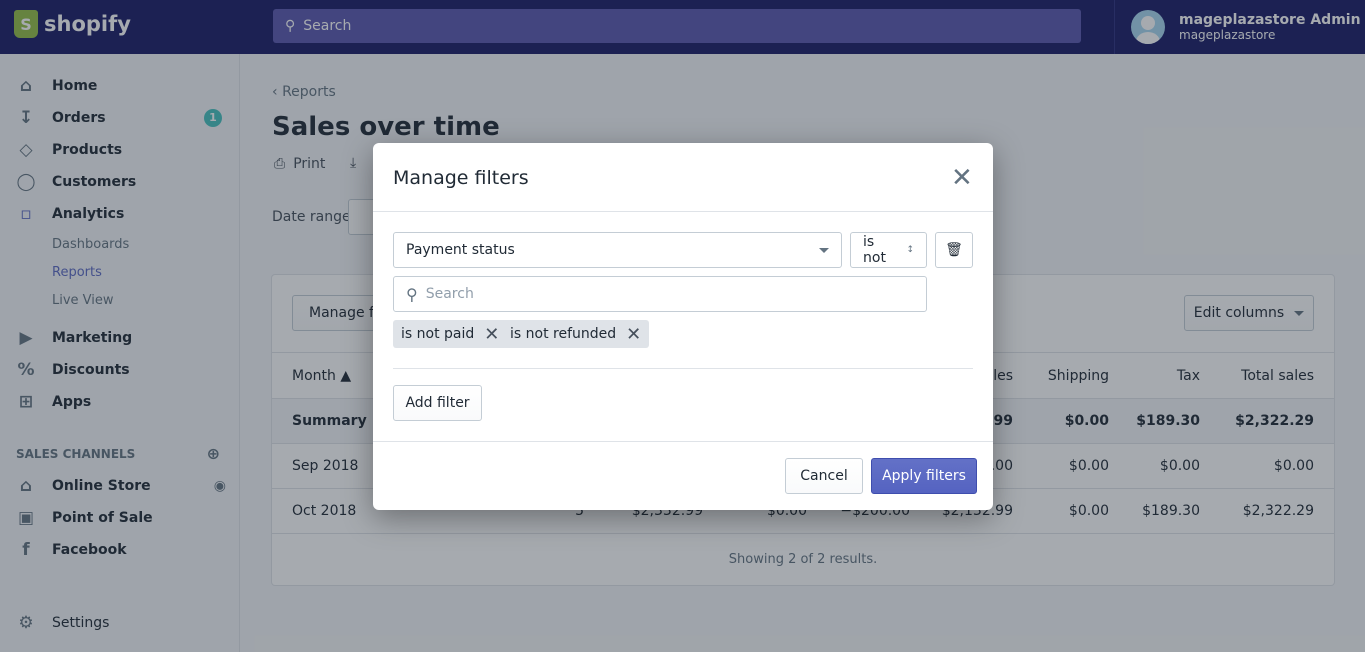  Describe the element at coordinates (450, 334) in the screenshot. I see `filter-tag: is not paid ✕` at that location.